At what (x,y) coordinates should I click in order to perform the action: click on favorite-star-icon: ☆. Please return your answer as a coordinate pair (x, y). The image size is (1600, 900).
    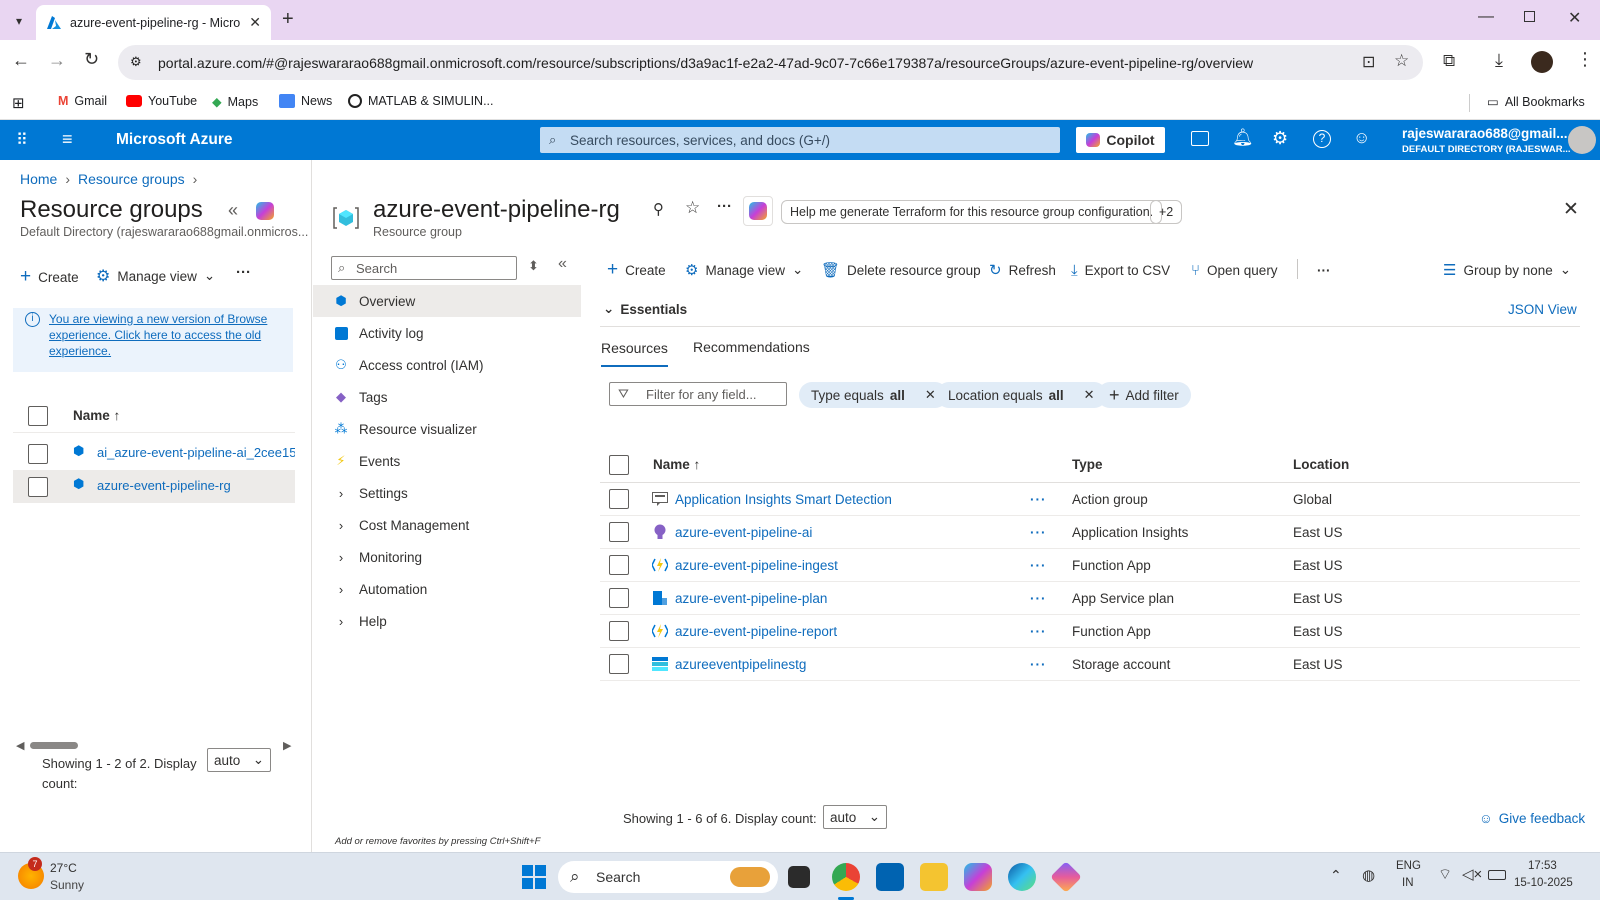
    Looking at the image, I should click on (692, 208).